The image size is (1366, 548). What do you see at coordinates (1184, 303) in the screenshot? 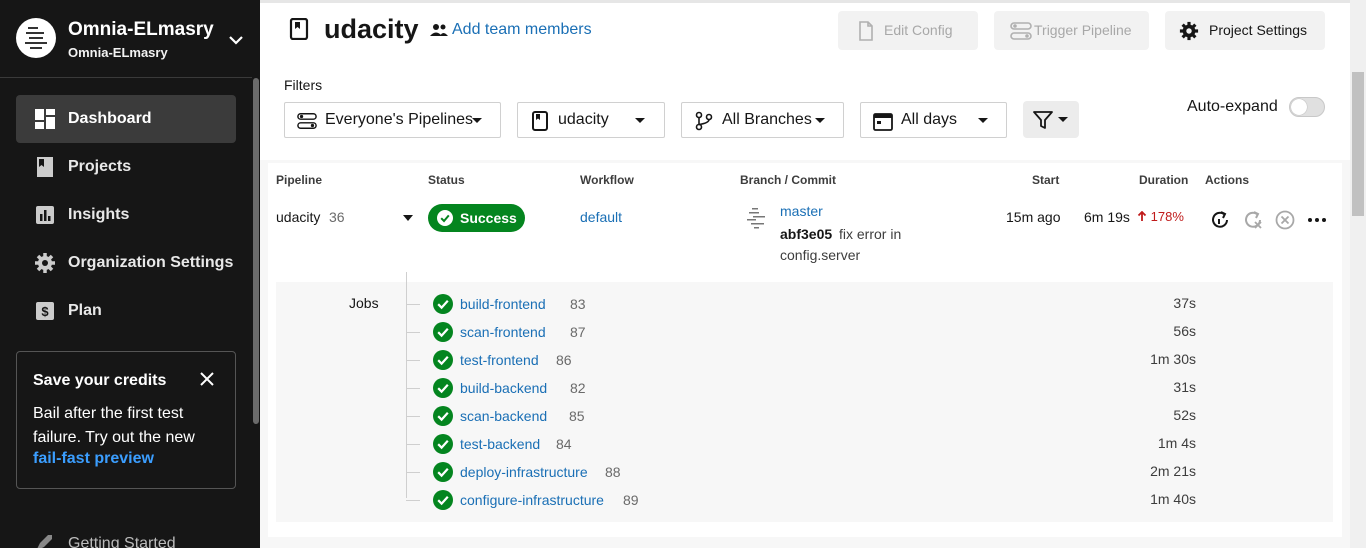
I see `job-duration: 37s` at bounding box center [1184, 303].